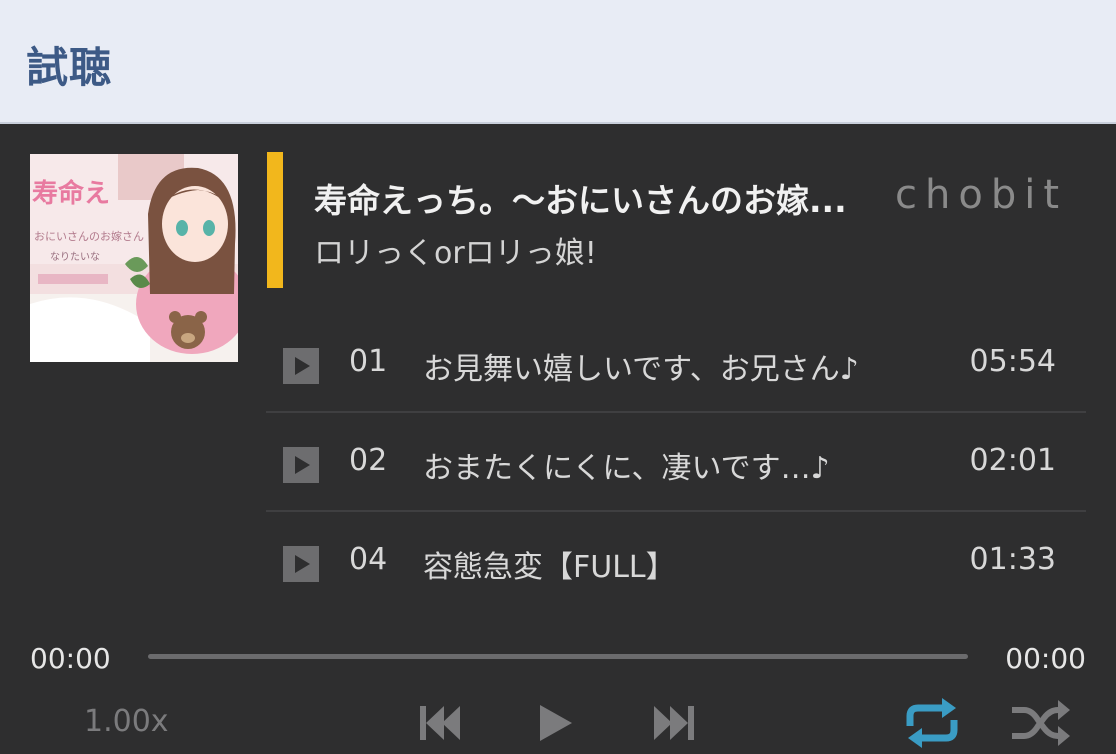  I want to click on playback-speed-button: 1.00x, so click(126, 721).